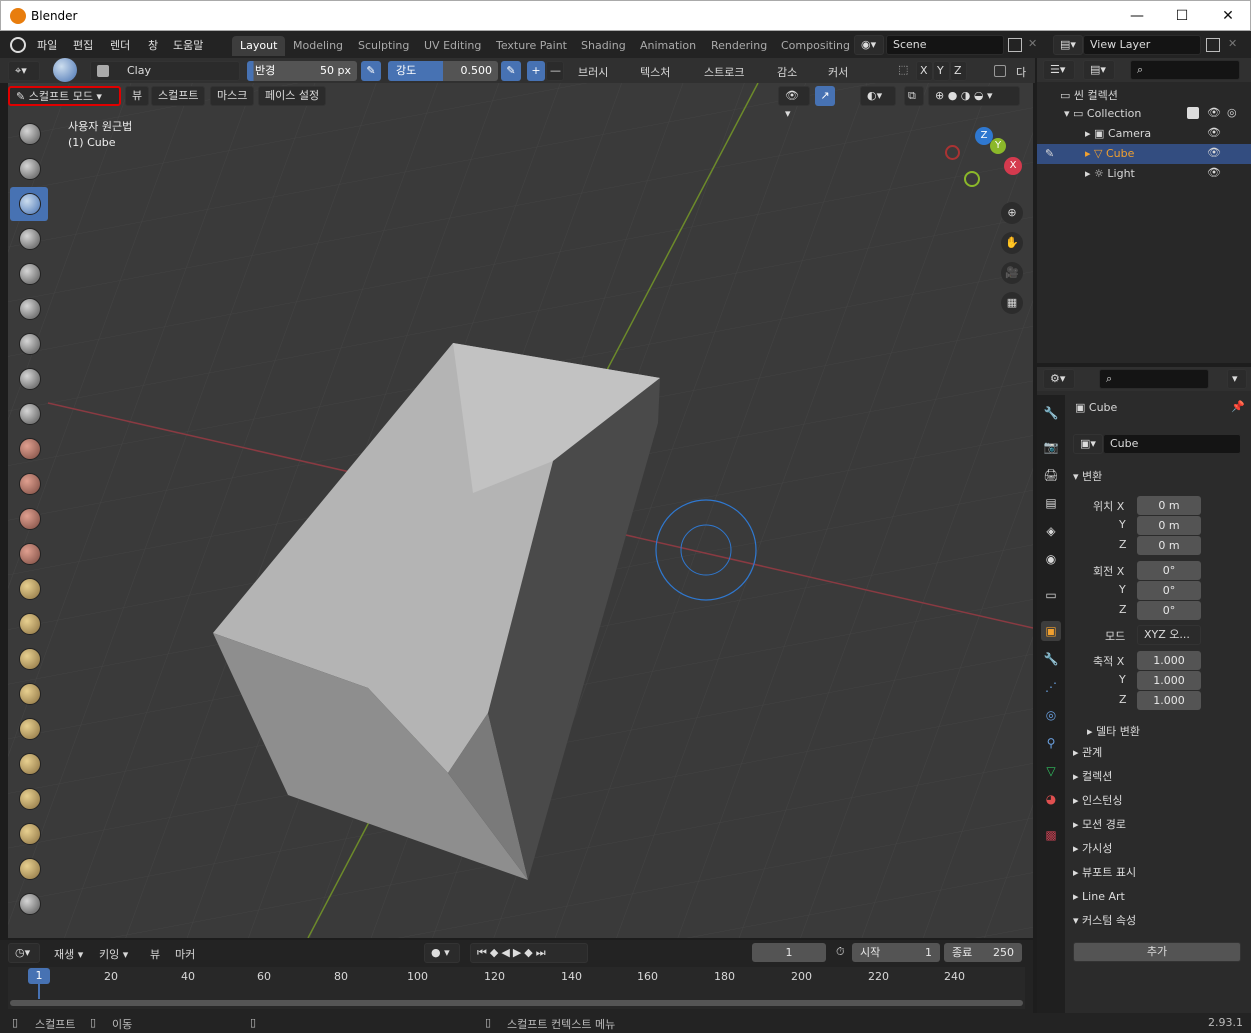 The width and height of the screenshot is (1251, 1033). I want to click on relations-section: ▸ 관계, so click(1162, 753).